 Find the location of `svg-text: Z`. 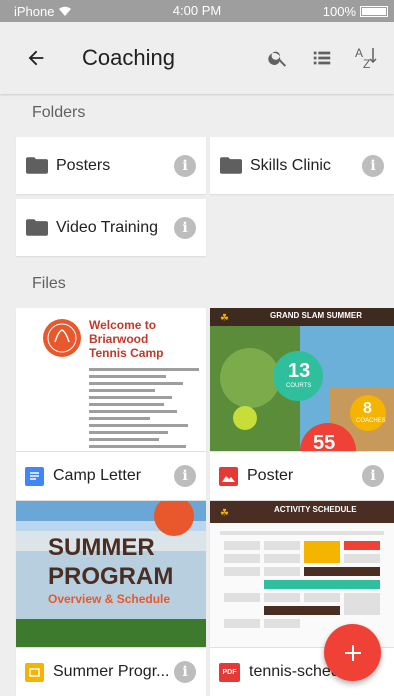

svg-text: Z is located at coordinates (366, 64).